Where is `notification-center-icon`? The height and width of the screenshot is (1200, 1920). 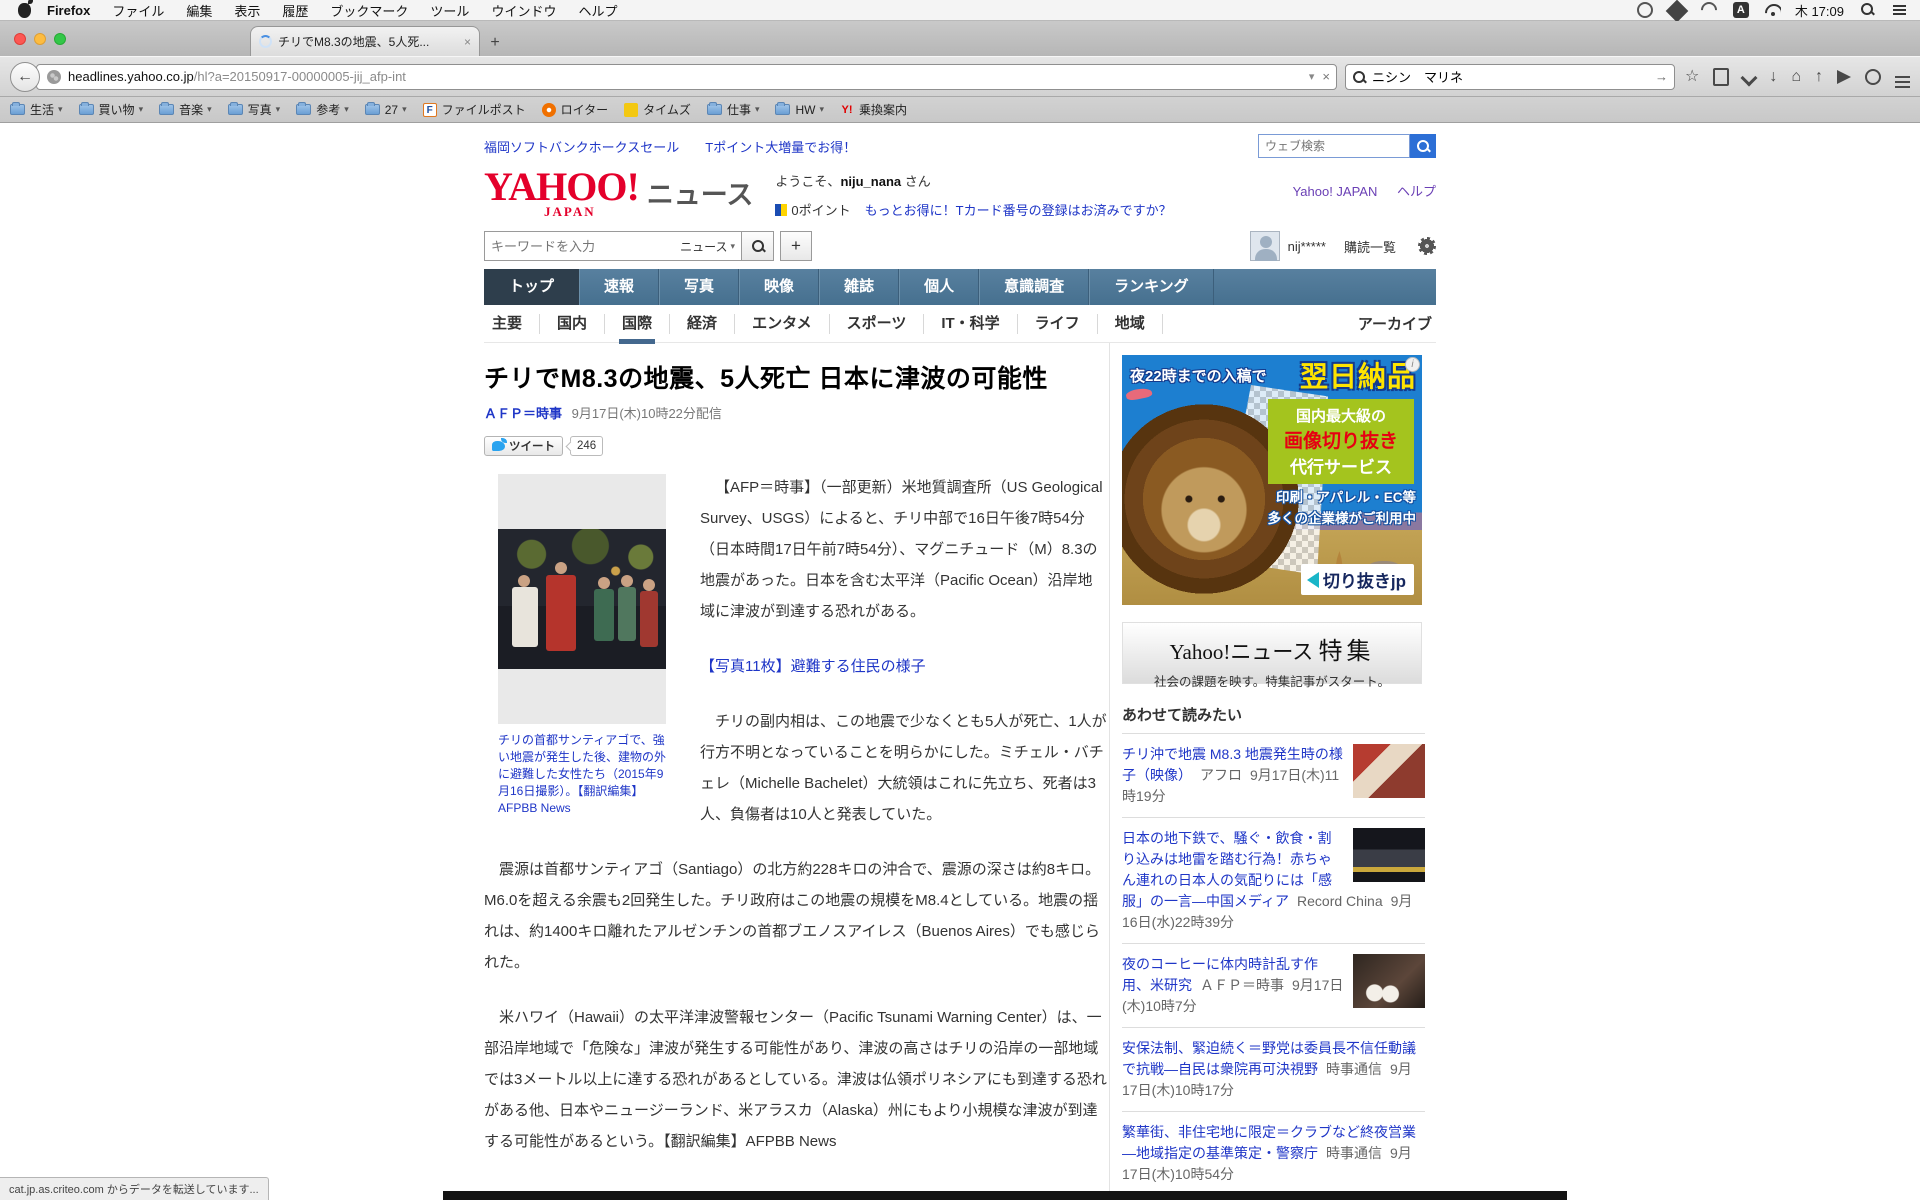 notification-center-icon is located at coordinates (1900, 10).